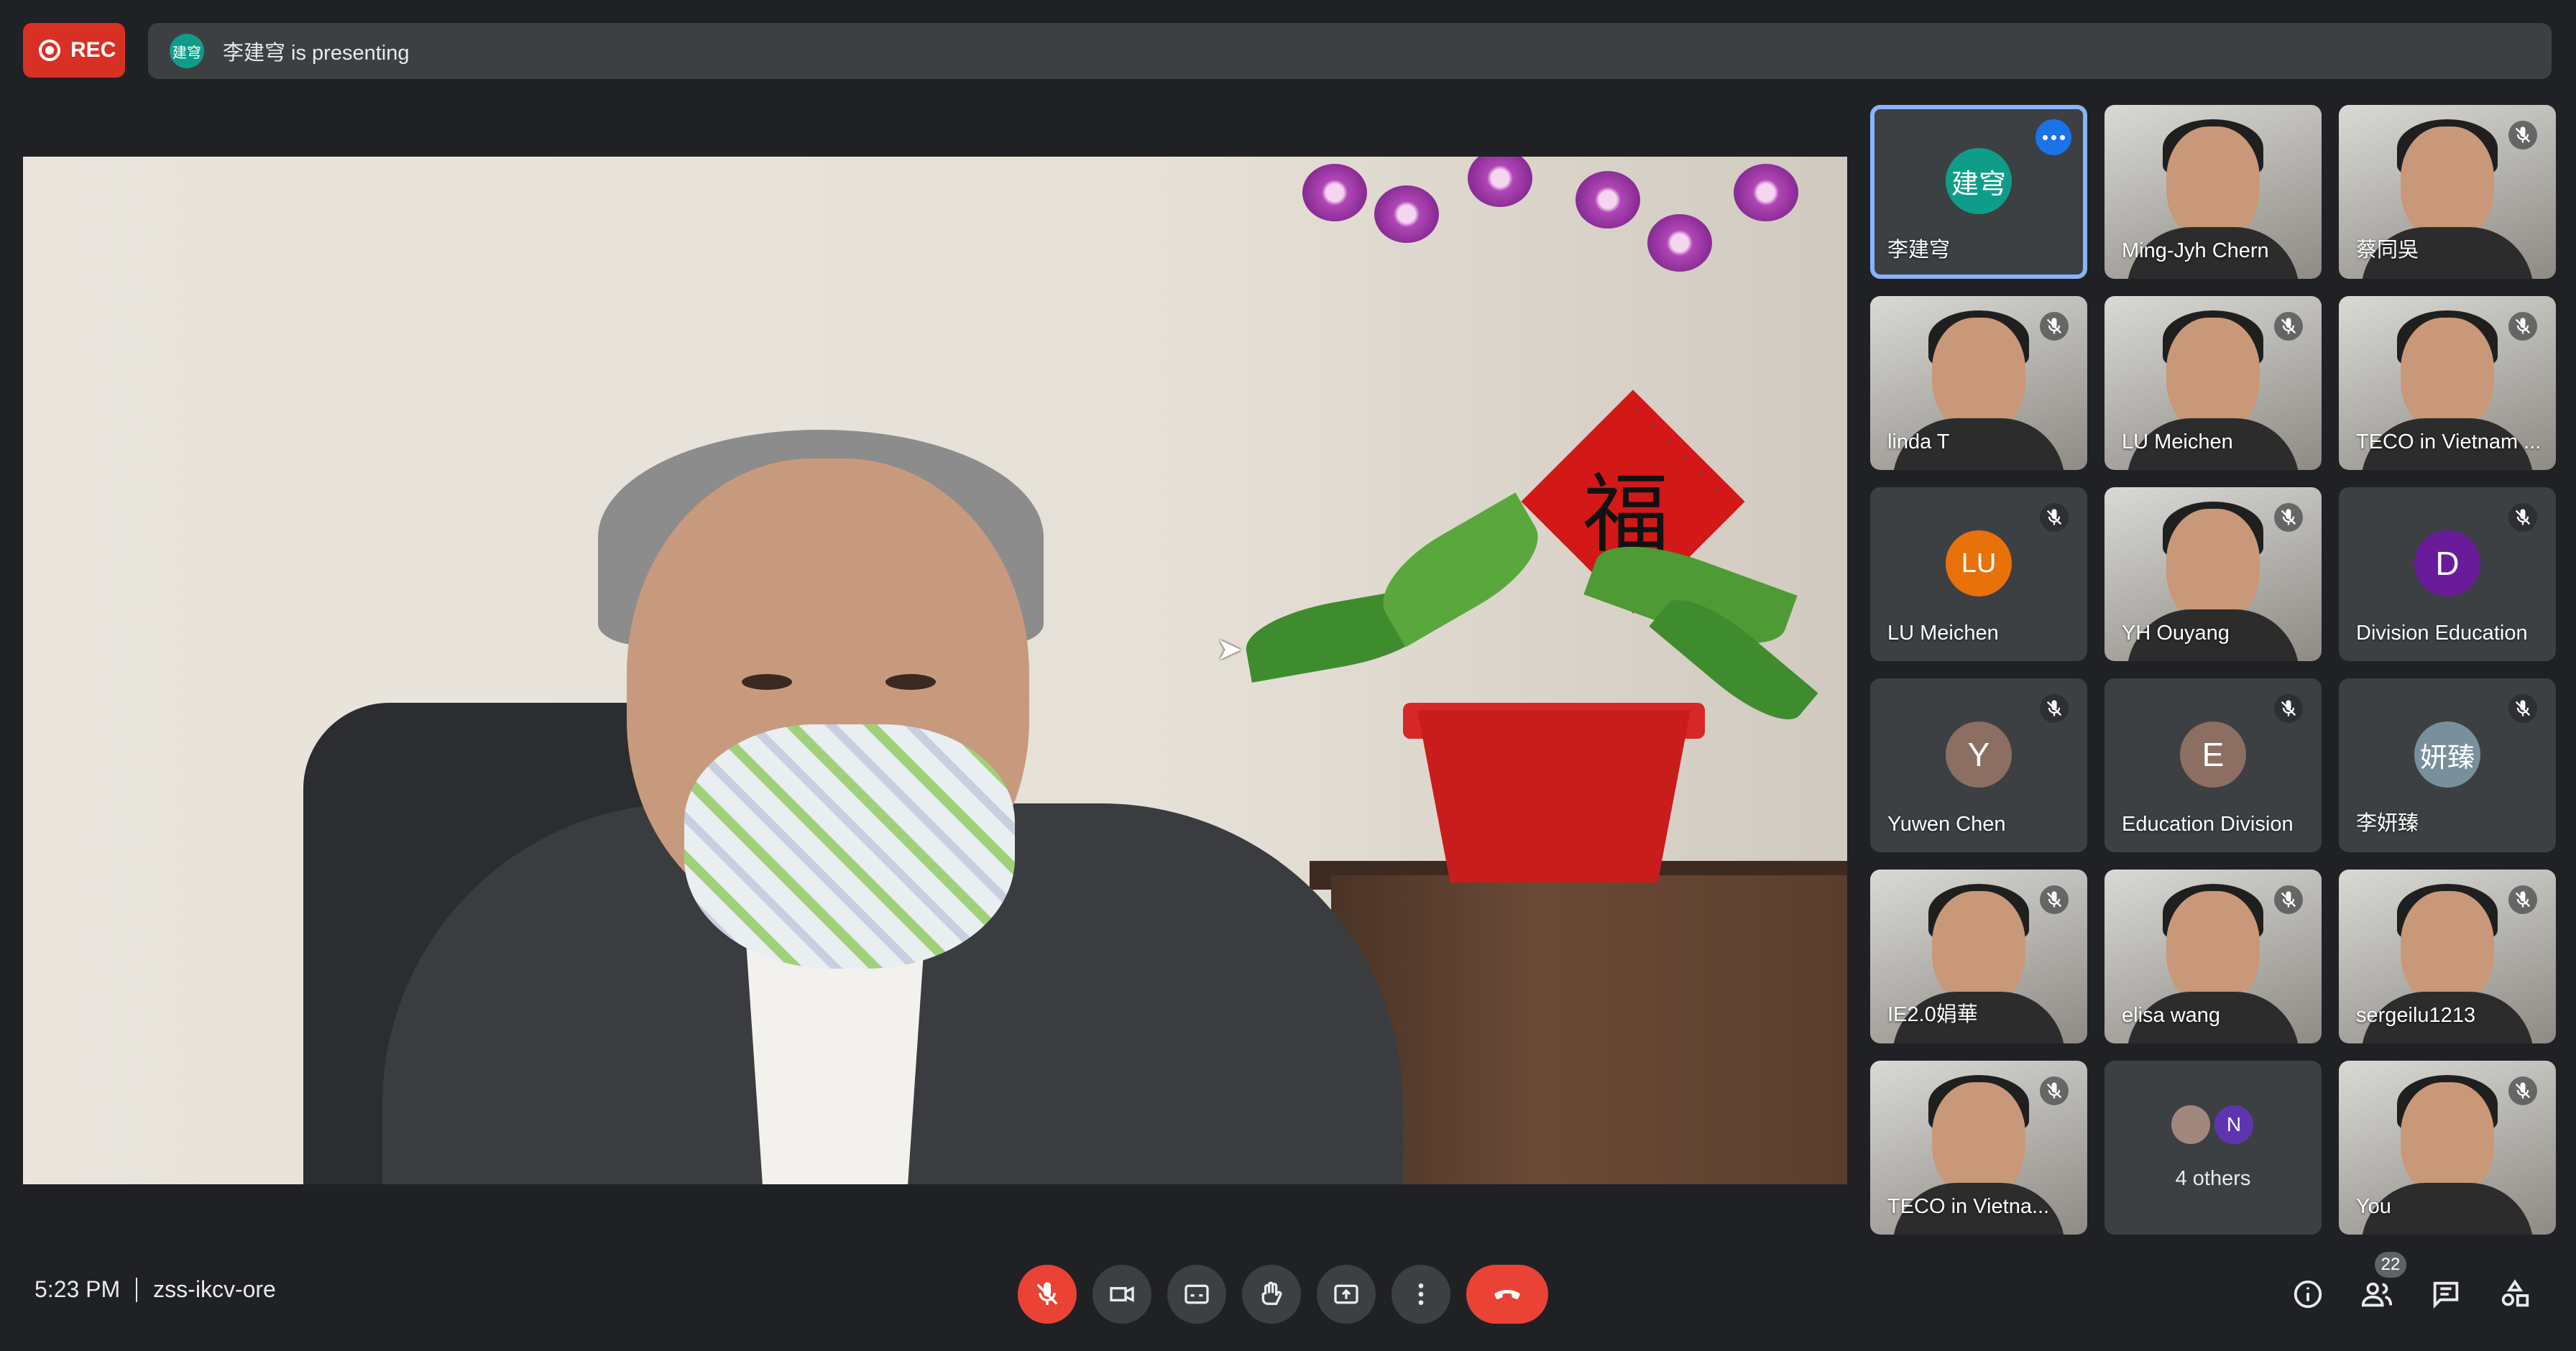 The width and height of the screenshot is (2576, 1351). Describe the element at coordinates (2377, 1294) in the screenshot. I see `people-button` at that location.